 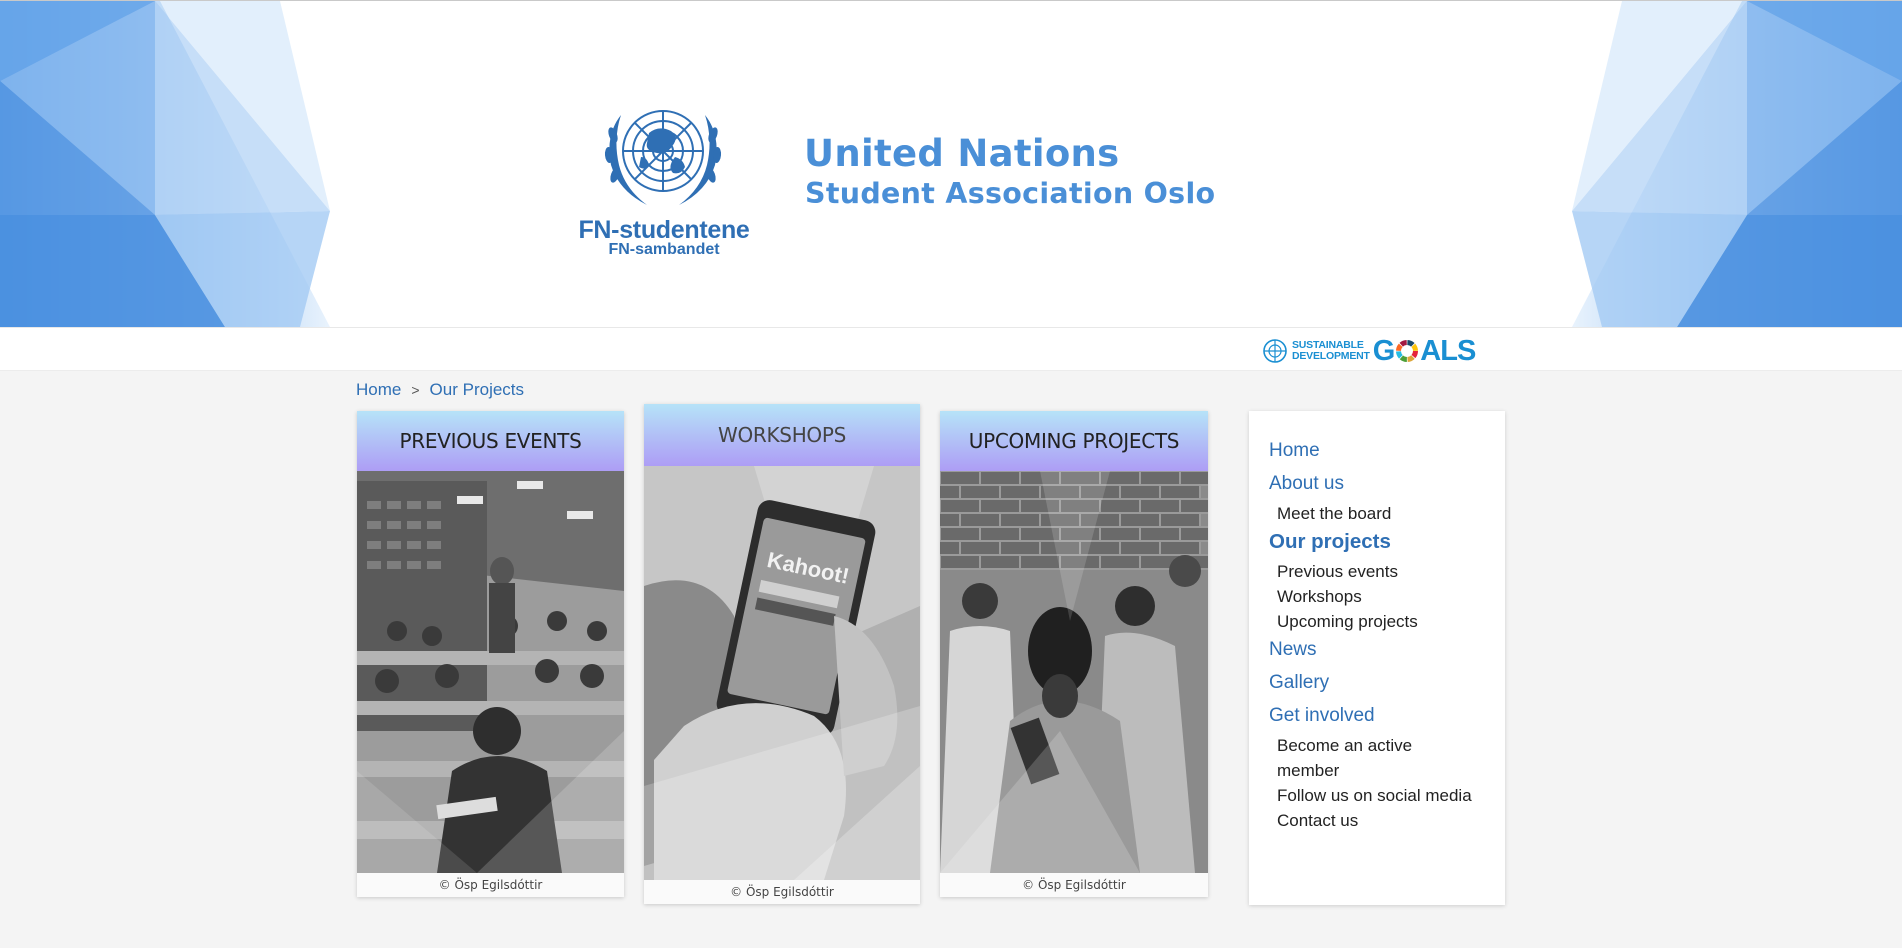 What do you see at coordinates (1391, 597) in the screenshot?
I see `sidebar-link-workshops: Workshops` at bounding box center [1391, 597].